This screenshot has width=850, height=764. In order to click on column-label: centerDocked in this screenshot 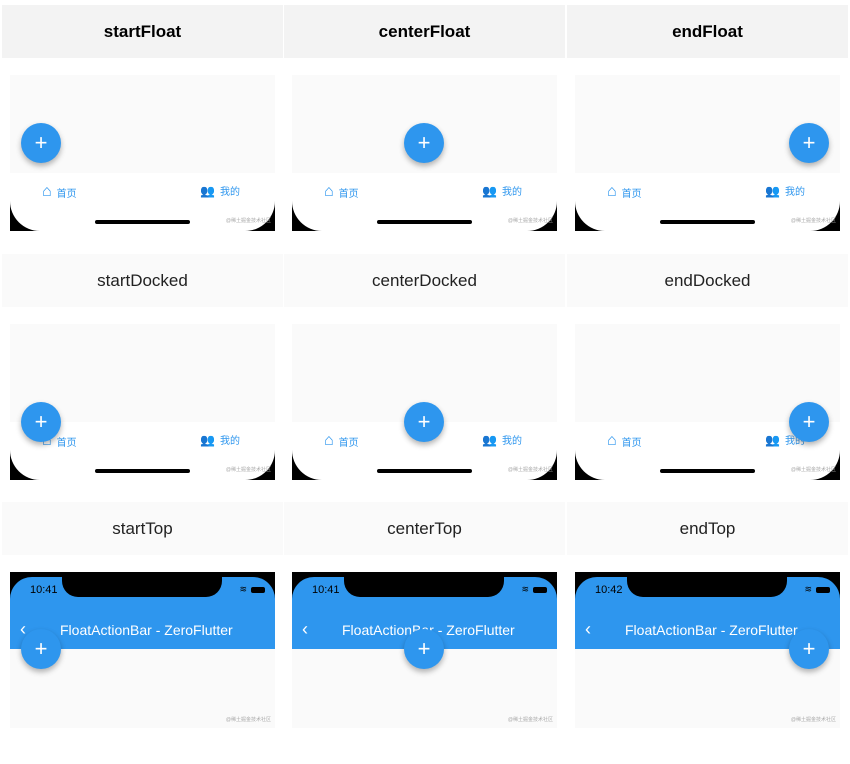, I will do `click(424, 280)`.